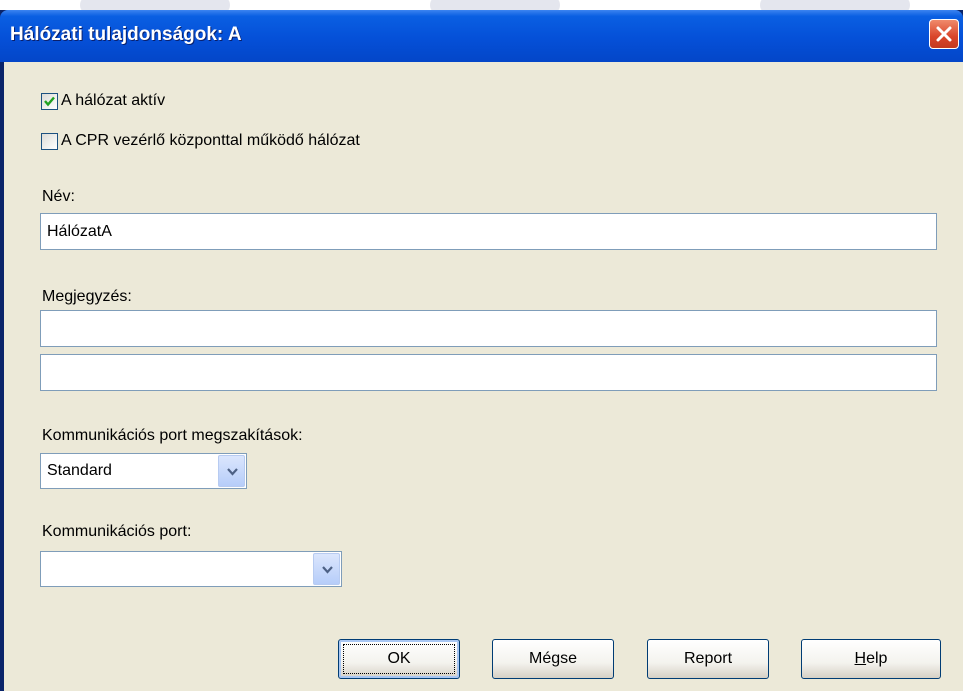 The height and width of the screenshot is (691, 963). What do you see at coordinates (87, 296) in the screenshot?
I see `note-label: Megjegyzés:` at bounding box center [87, 296].